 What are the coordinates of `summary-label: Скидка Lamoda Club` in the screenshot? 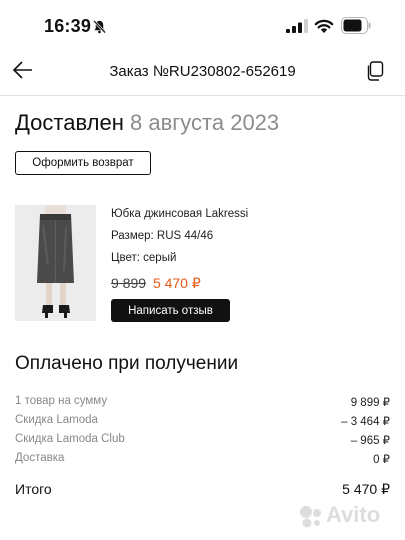 It's located at (70, 439).